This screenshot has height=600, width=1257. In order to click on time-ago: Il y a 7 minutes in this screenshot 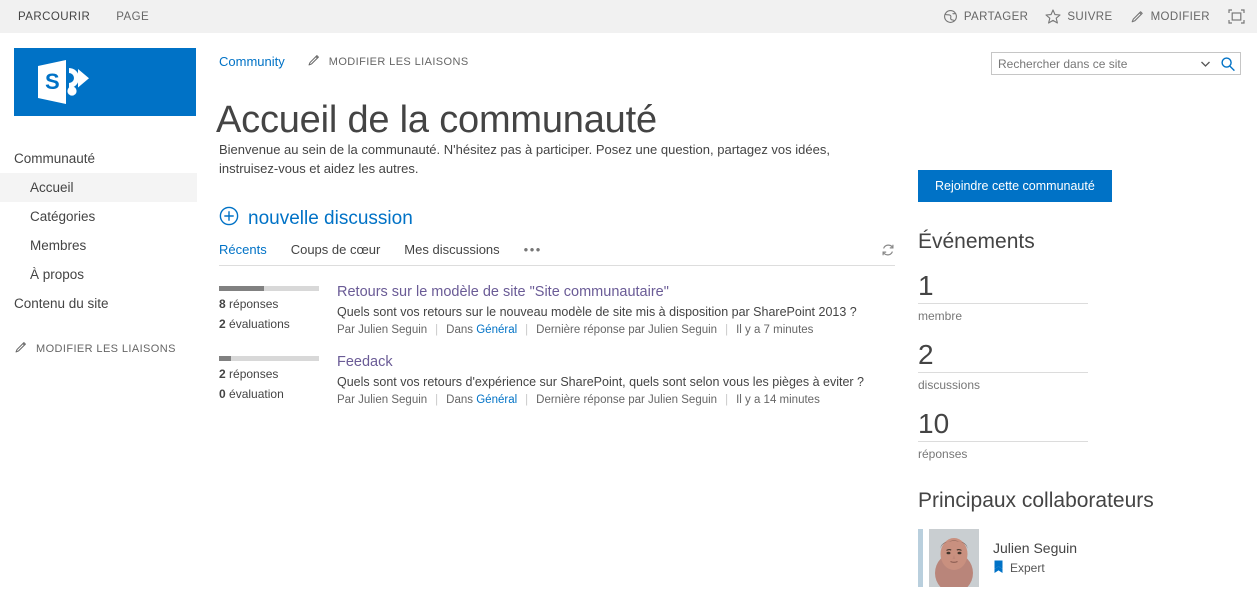, I will do `click(775, 330)`.